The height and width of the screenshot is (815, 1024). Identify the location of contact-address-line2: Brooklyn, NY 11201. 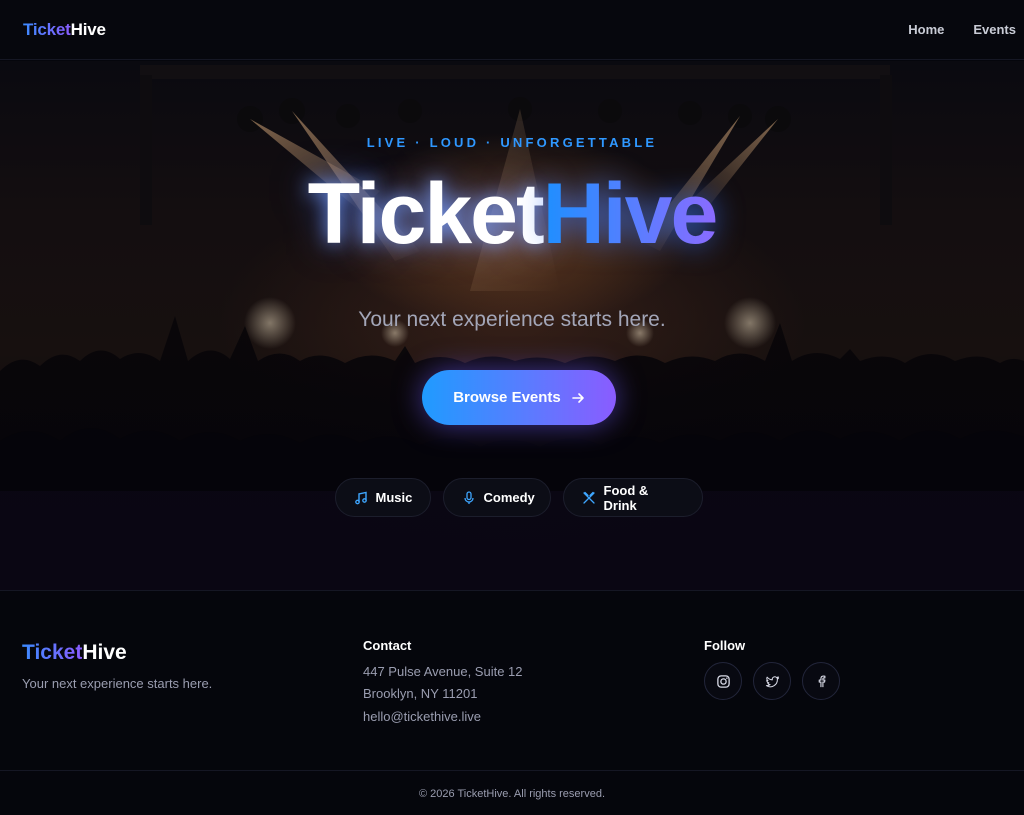
(420, 693).